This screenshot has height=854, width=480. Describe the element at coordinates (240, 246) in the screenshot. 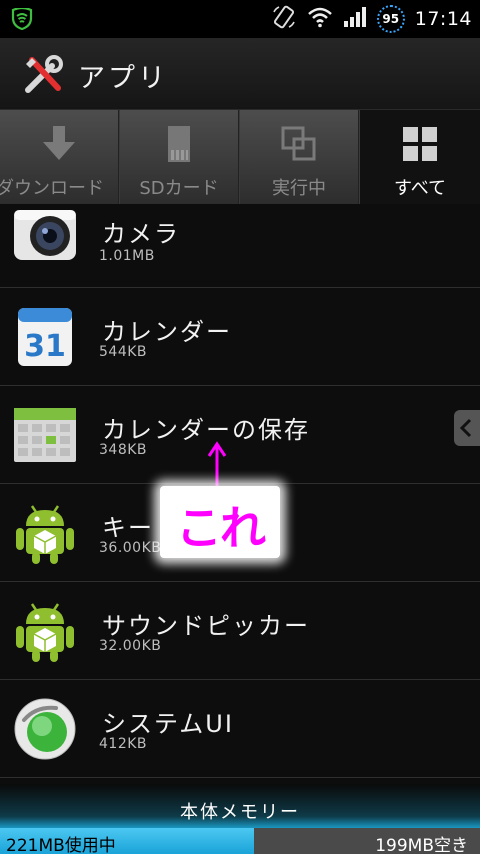

I see `list-item-camera: カメラ 1.01MB` at that location.